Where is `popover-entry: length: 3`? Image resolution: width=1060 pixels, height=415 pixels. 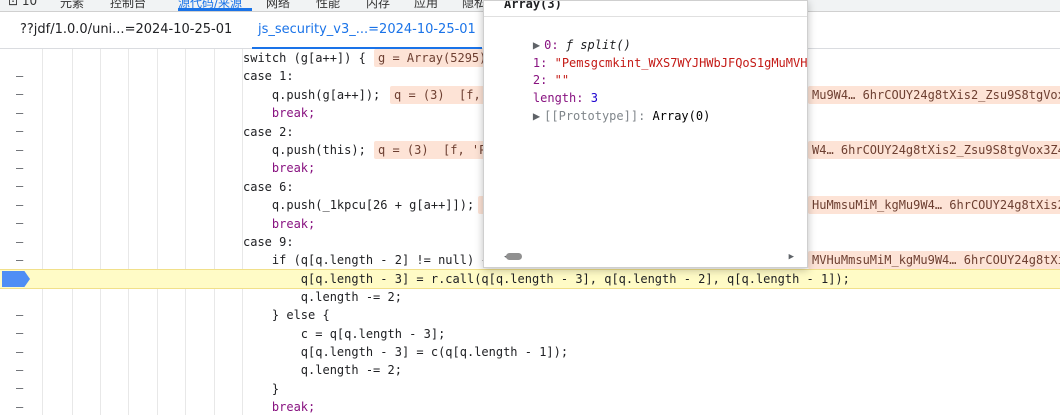 popover-entry: length: 3 is located at coordinates (551, 89).